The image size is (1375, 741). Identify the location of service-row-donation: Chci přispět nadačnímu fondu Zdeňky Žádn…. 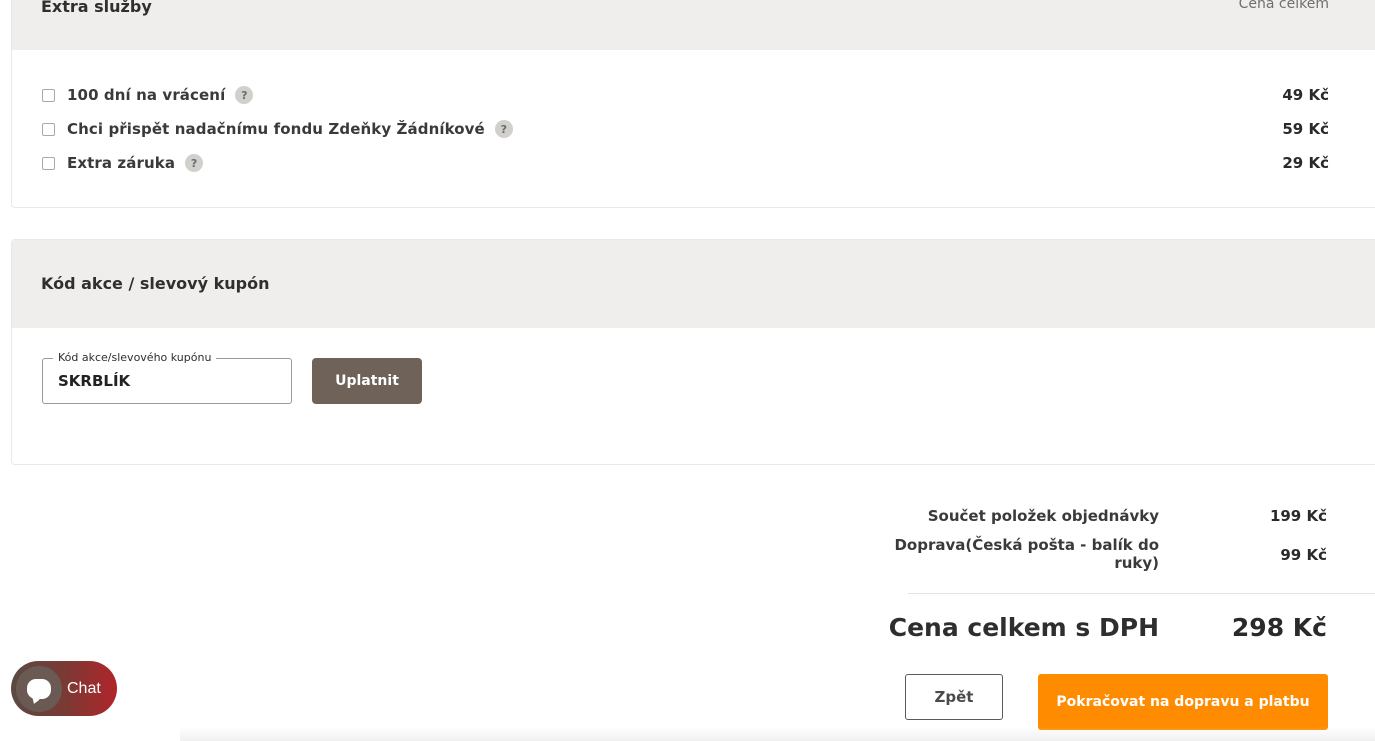
(685, 129).